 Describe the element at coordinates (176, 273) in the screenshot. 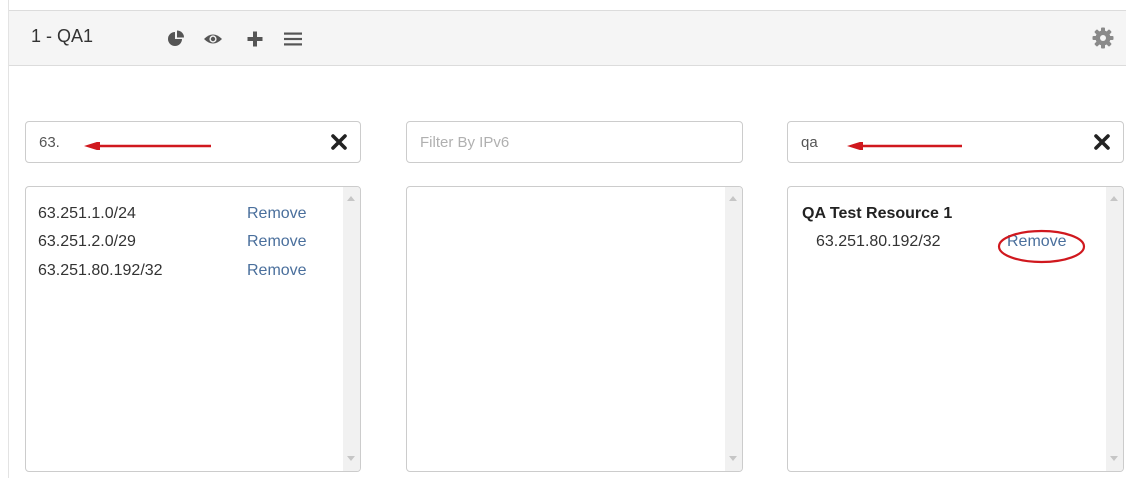

I see `list-item: 63.251.80.192/32 Remove` at that location.